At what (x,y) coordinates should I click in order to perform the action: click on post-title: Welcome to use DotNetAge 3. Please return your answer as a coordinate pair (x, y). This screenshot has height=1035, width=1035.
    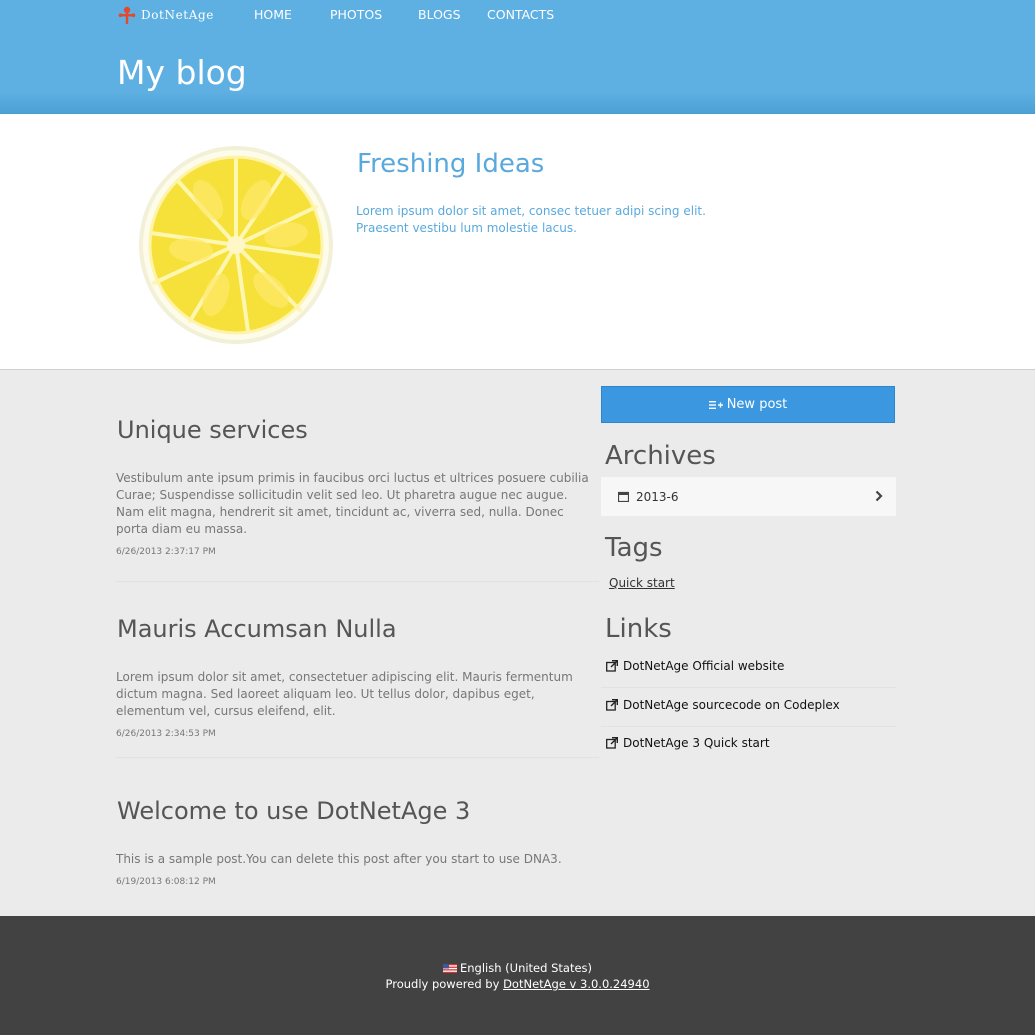
    Looking at the image, I should click on (358, 811).